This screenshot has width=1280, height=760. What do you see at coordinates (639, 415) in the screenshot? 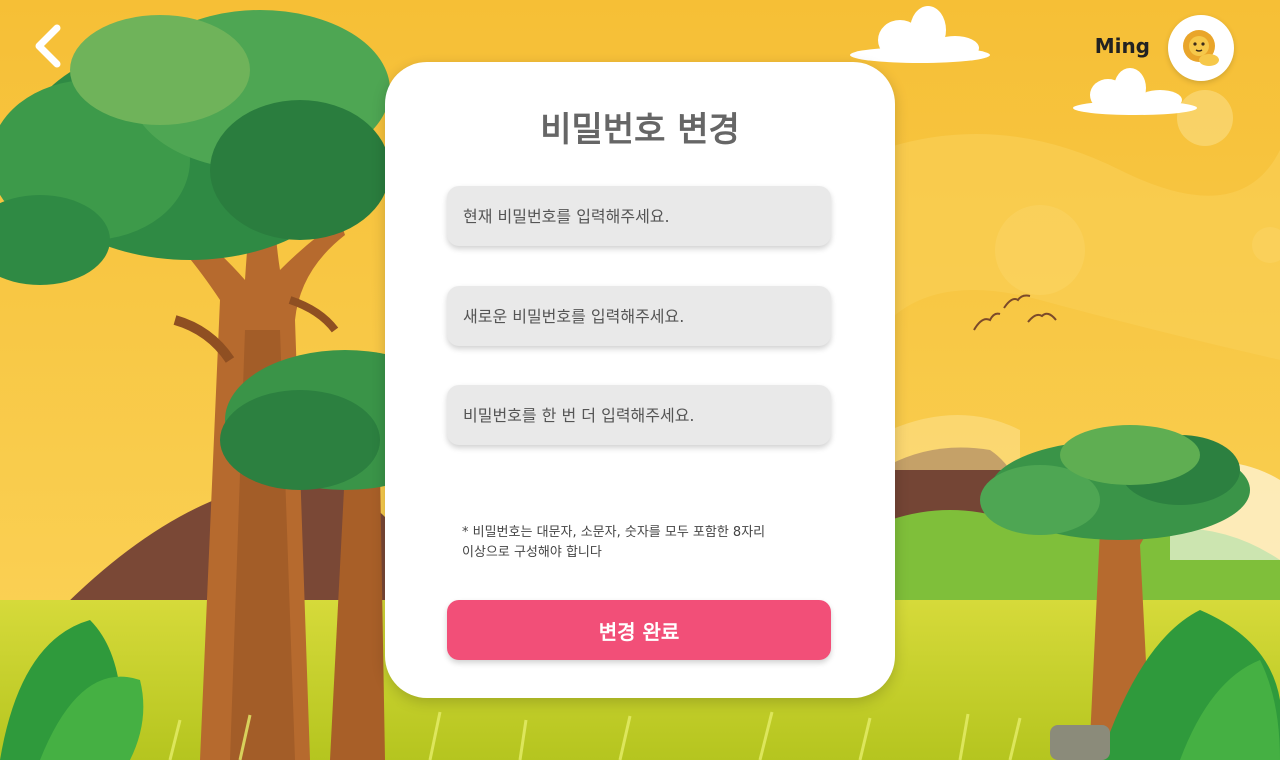
I see `confirm-password-field` at bounding box center [639, 415].